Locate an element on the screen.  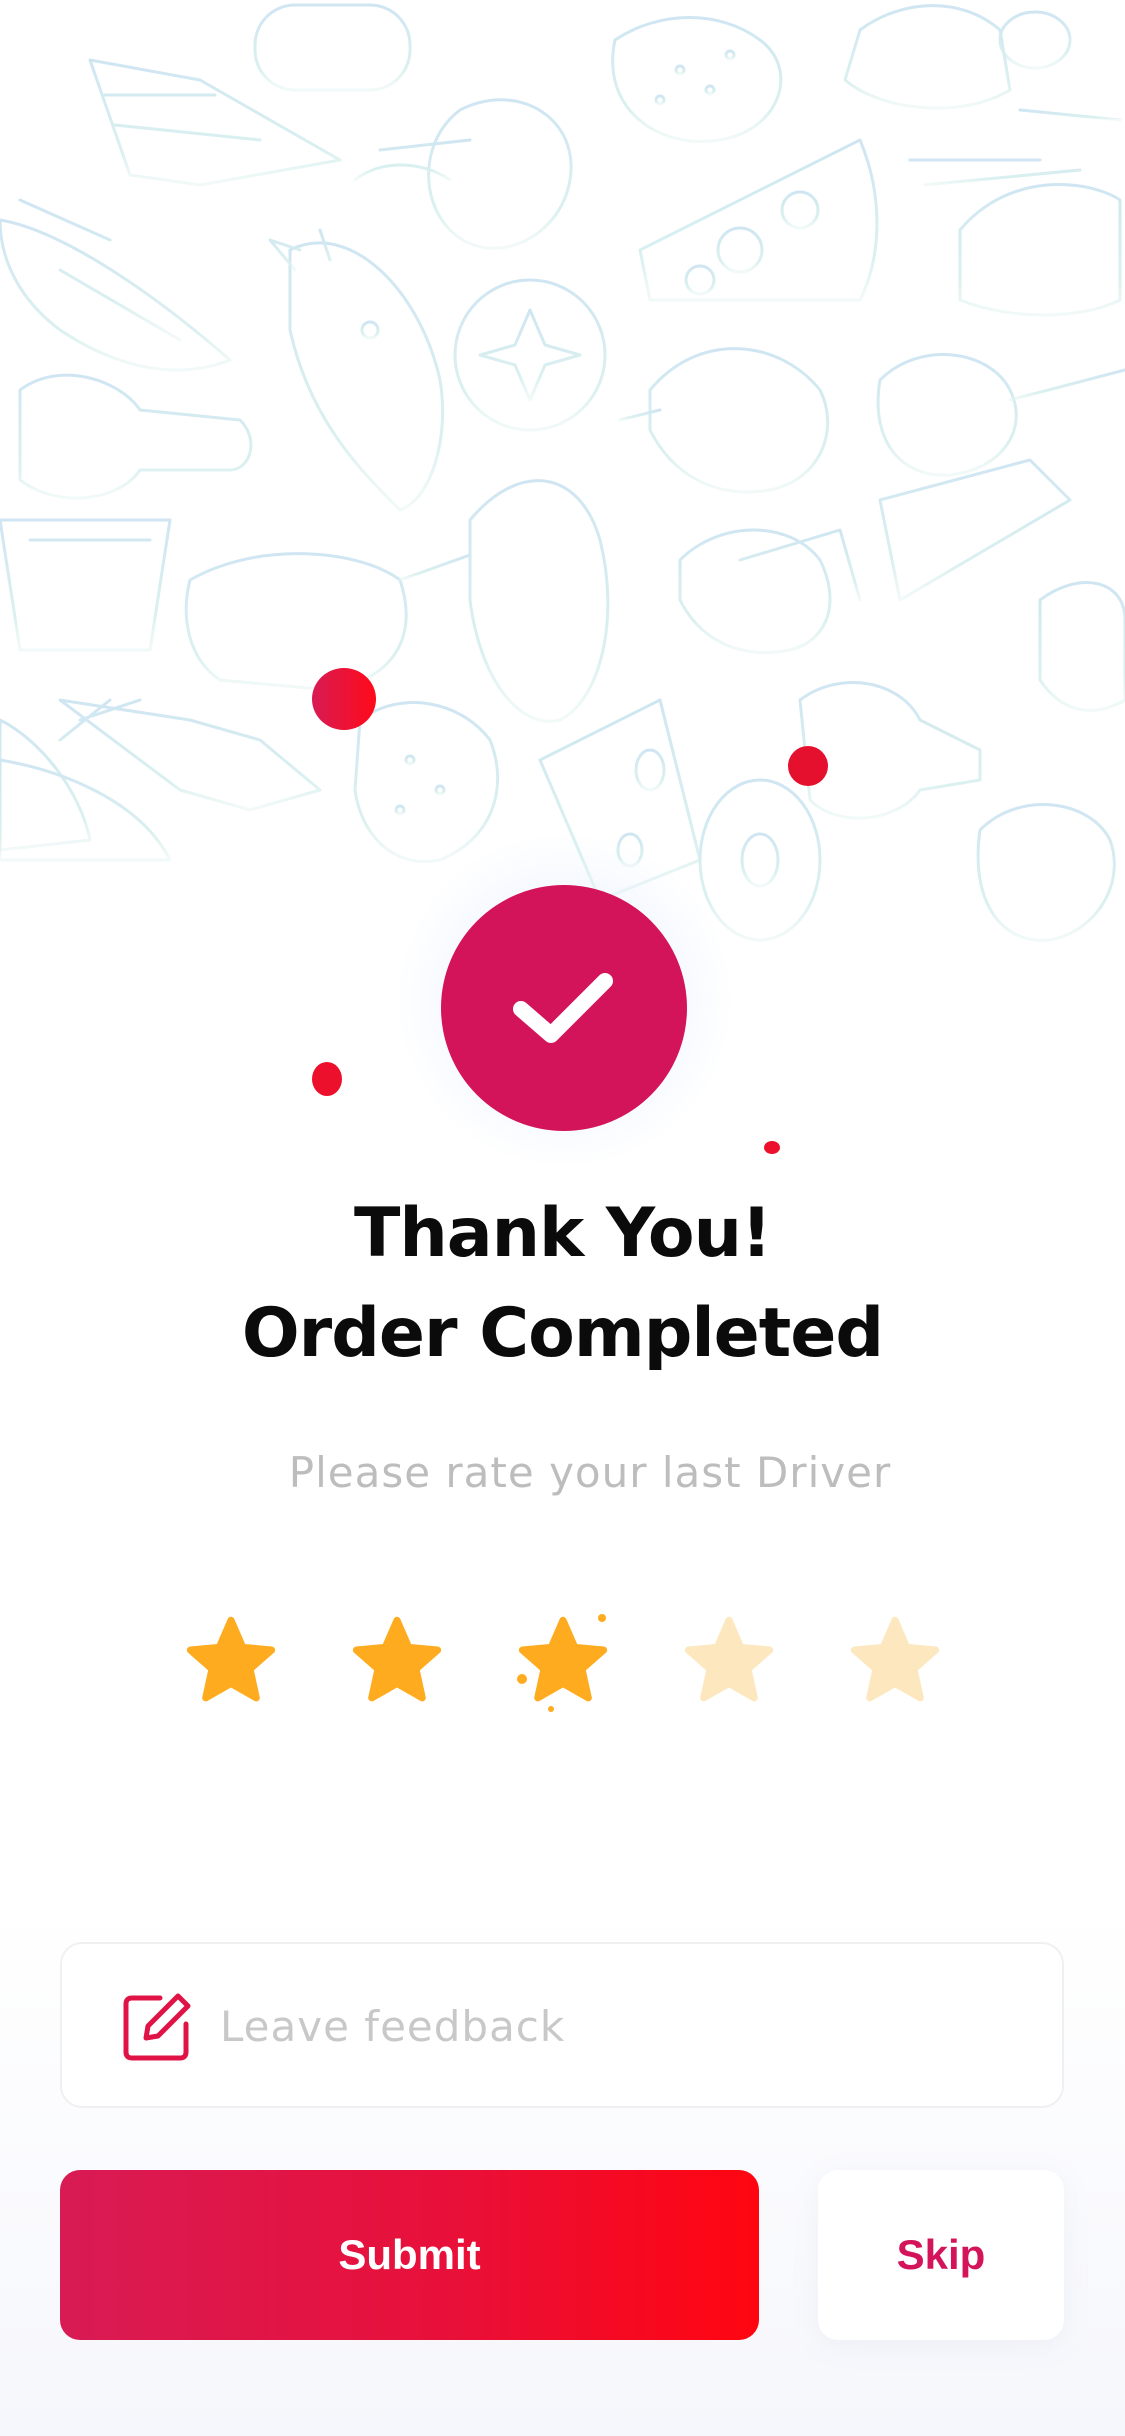
feedback-field is located at coordinates (562, 2025).